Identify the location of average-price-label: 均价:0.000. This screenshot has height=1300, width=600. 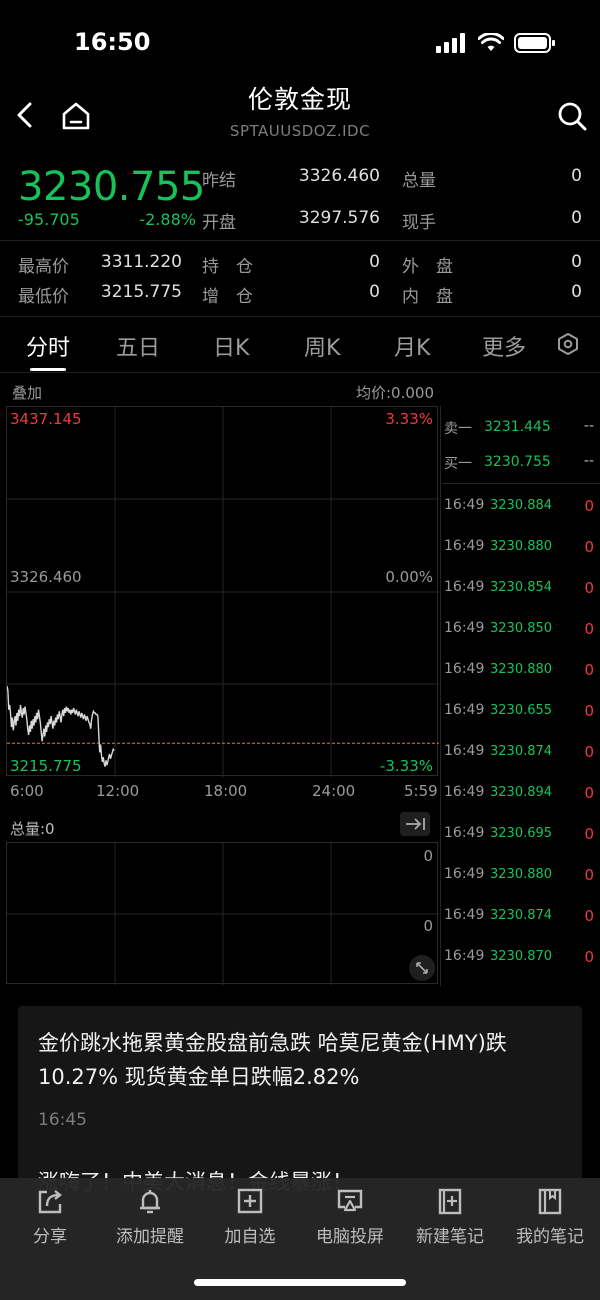
(395, 393).